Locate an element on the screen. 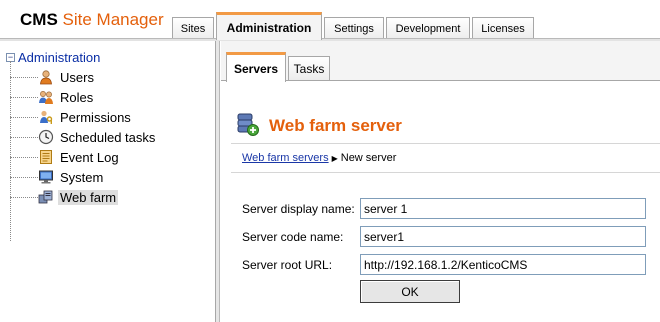 Image resolution: width=660 pixels, height=322 pixels. form-row-root-url: Server root URL: is located at coordinates (302, 265).